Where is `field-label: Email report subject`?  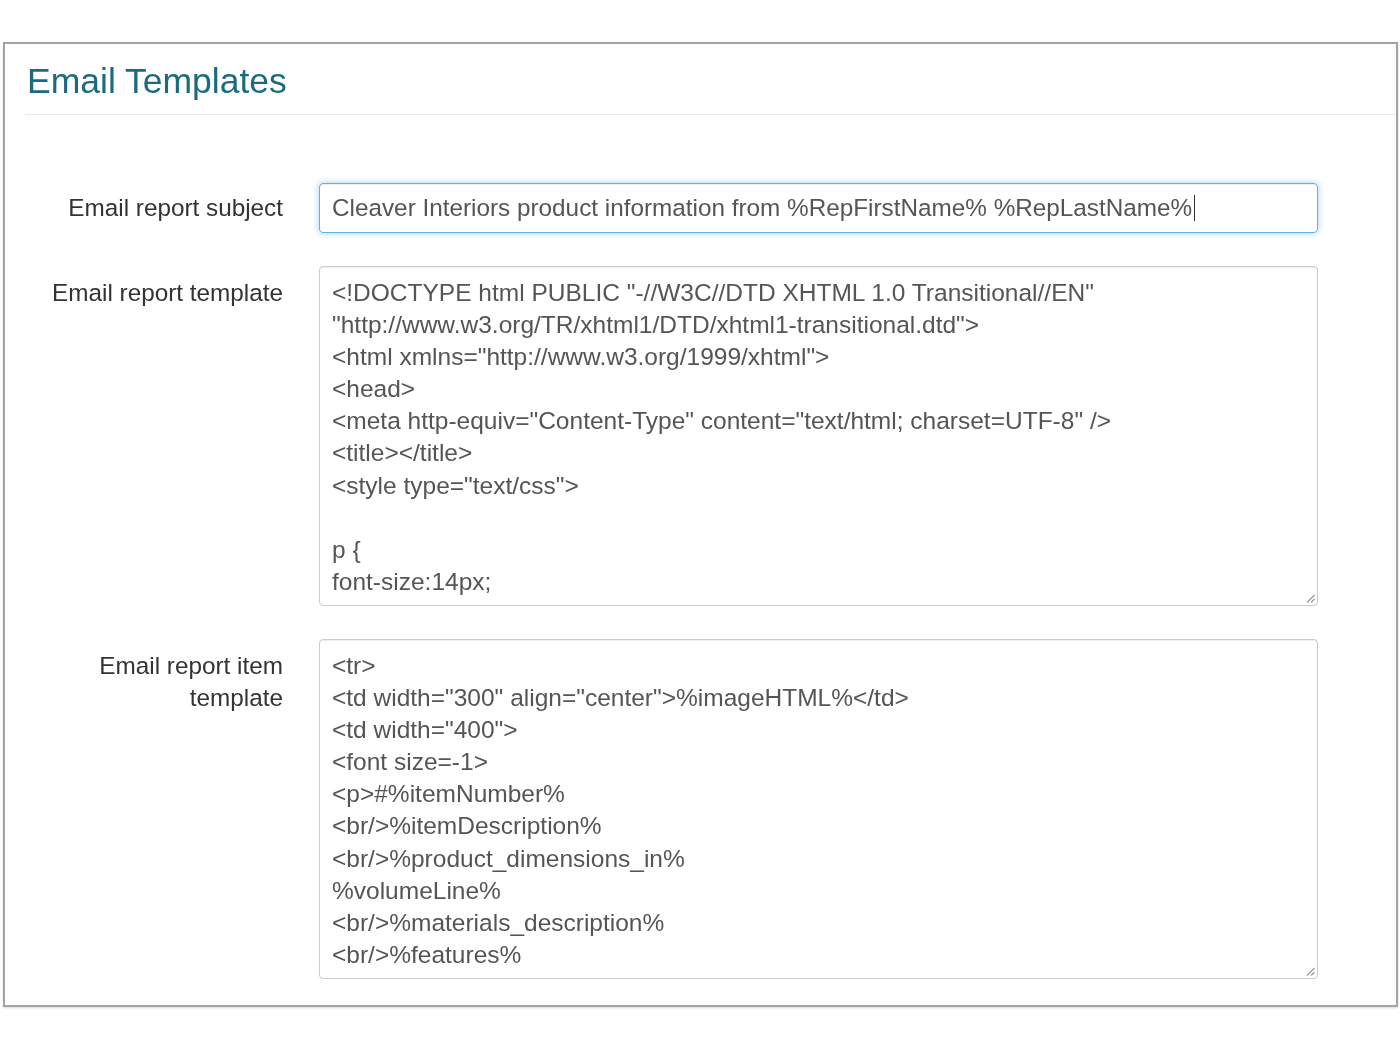
field-label: Email report subject is located at coordinates (175, 208).